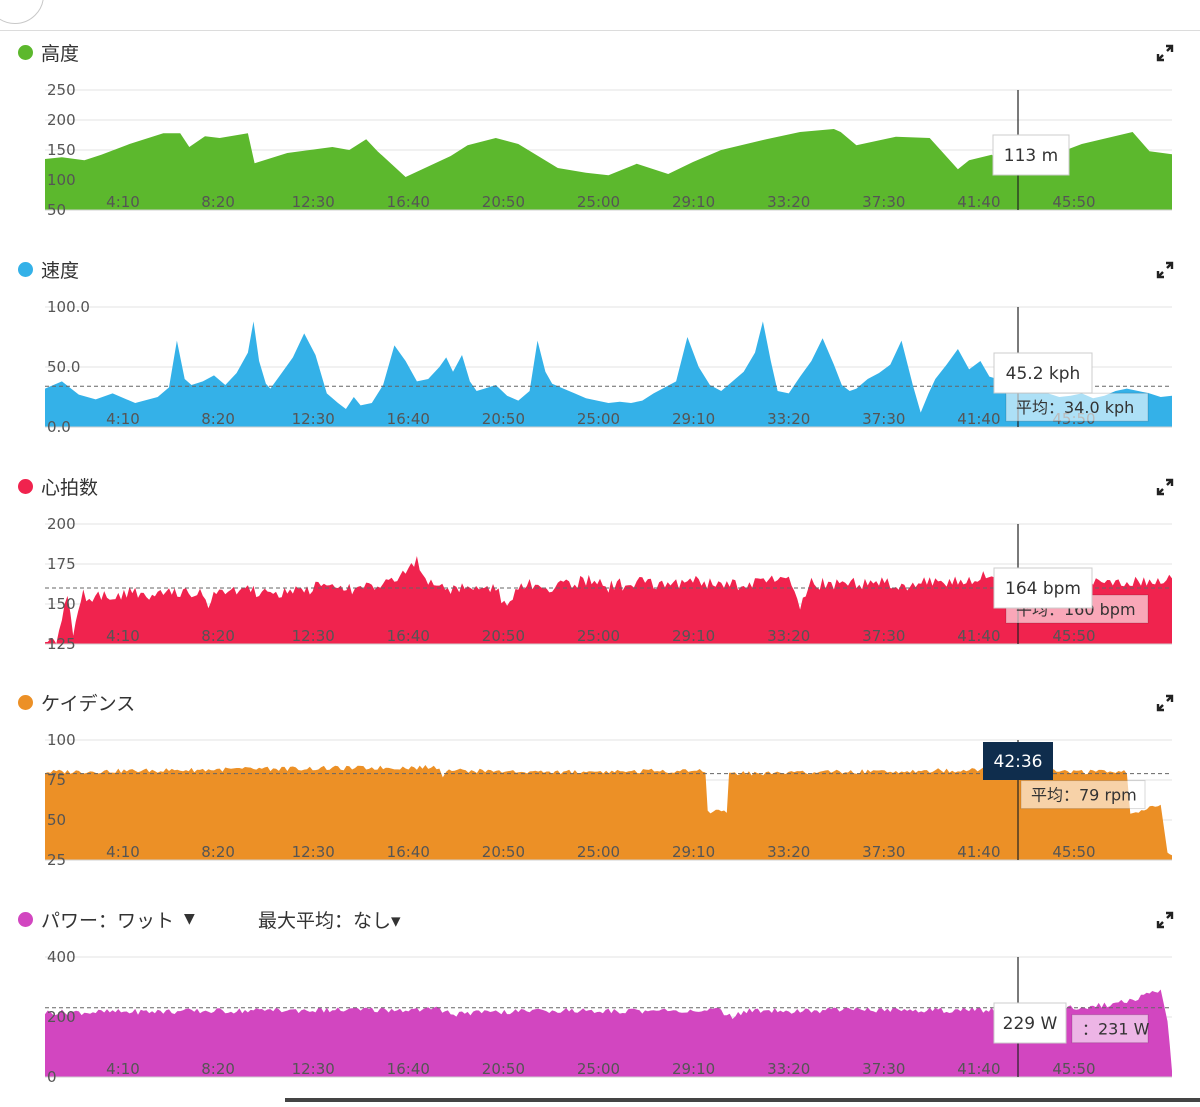 Image resolution: width=1200 pixels, height=1107 pixels. What do you see at coordinates (61, 564) in the screenshot?
I see `y-tick-label: 175` at bounding box center [61, 564].